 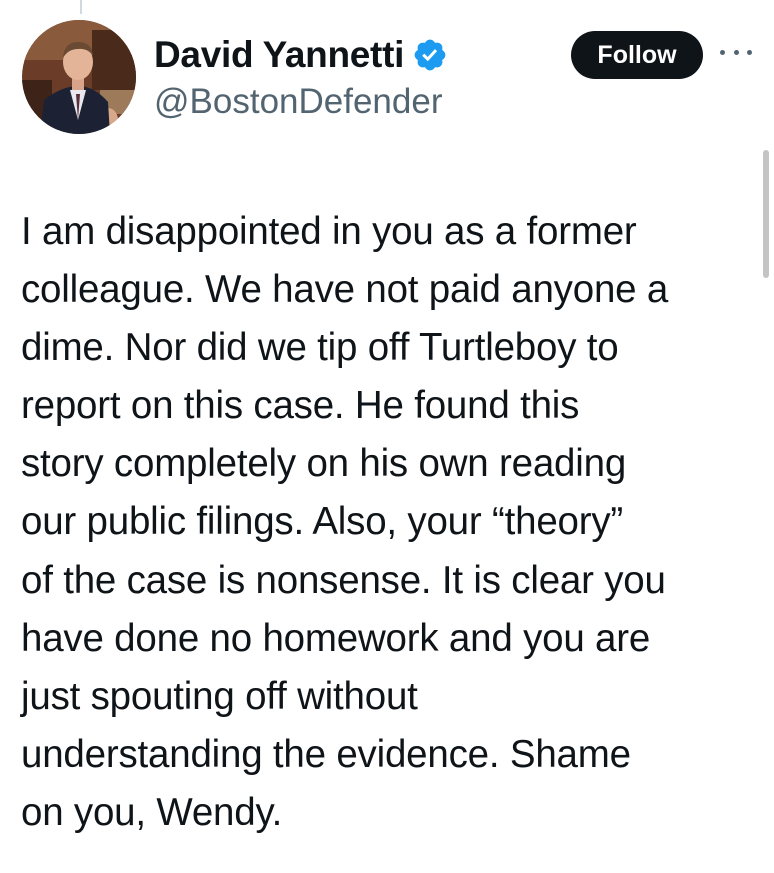 I want to click on author-handle: @BostonDefender, so click(x=298, y=102).